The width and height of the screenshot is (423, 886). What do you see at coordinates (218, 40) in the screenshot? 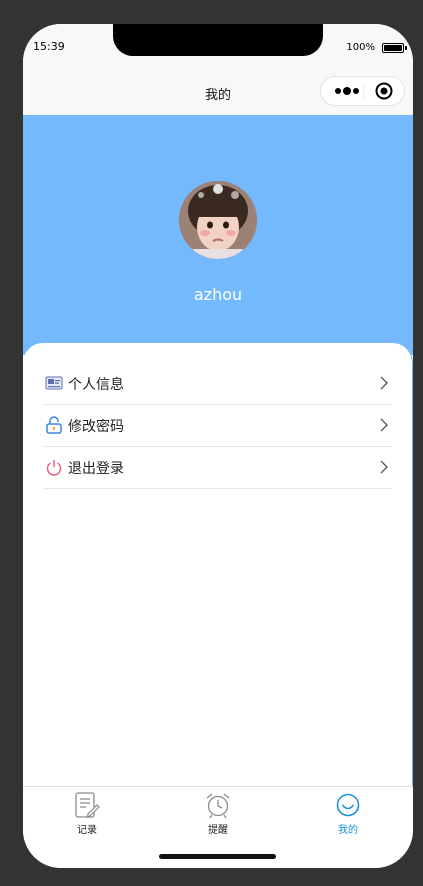
I see `device-notch` at bounding box center [218, 40].